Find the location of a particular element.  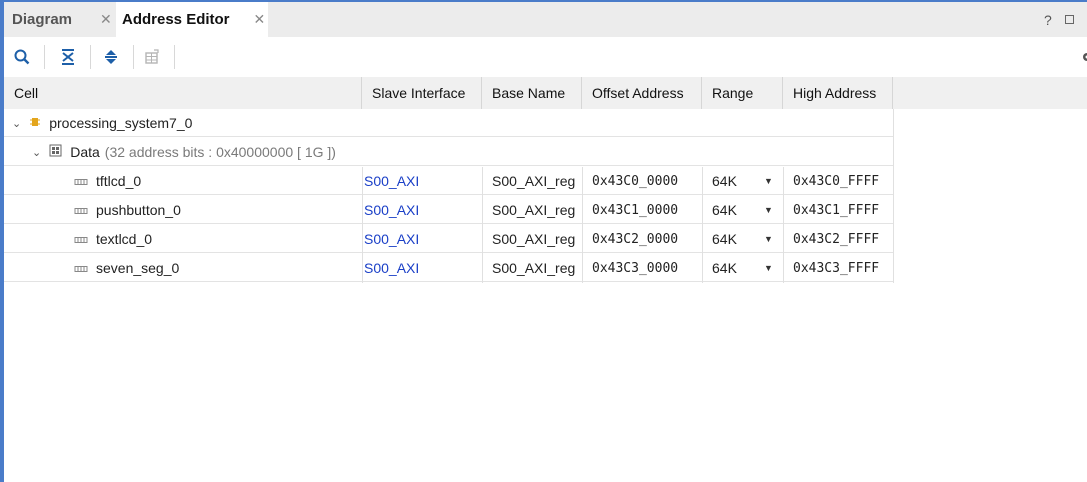

group-detail: (32 address bits : 0x40000000 [ 1G ]) is located at coordinates (220, 152).